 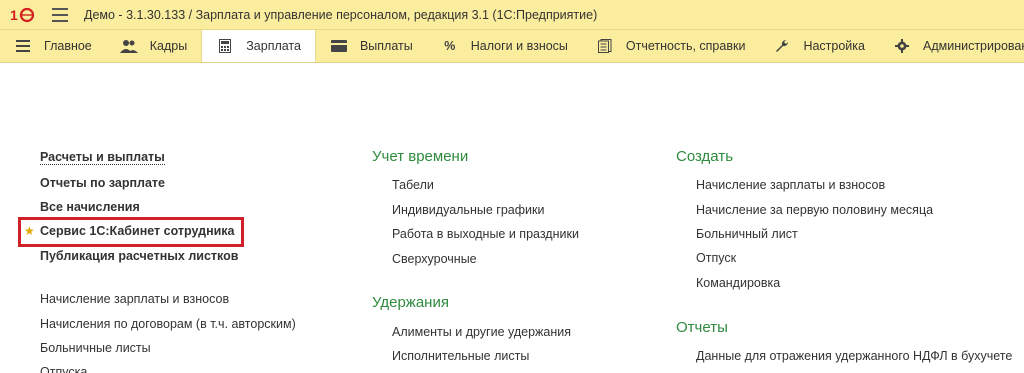 What do you see at coordinates (420, 156) in the screenshot?
I see `group-title-time-tracking: Учет времени` at bounding box center [420, 156].